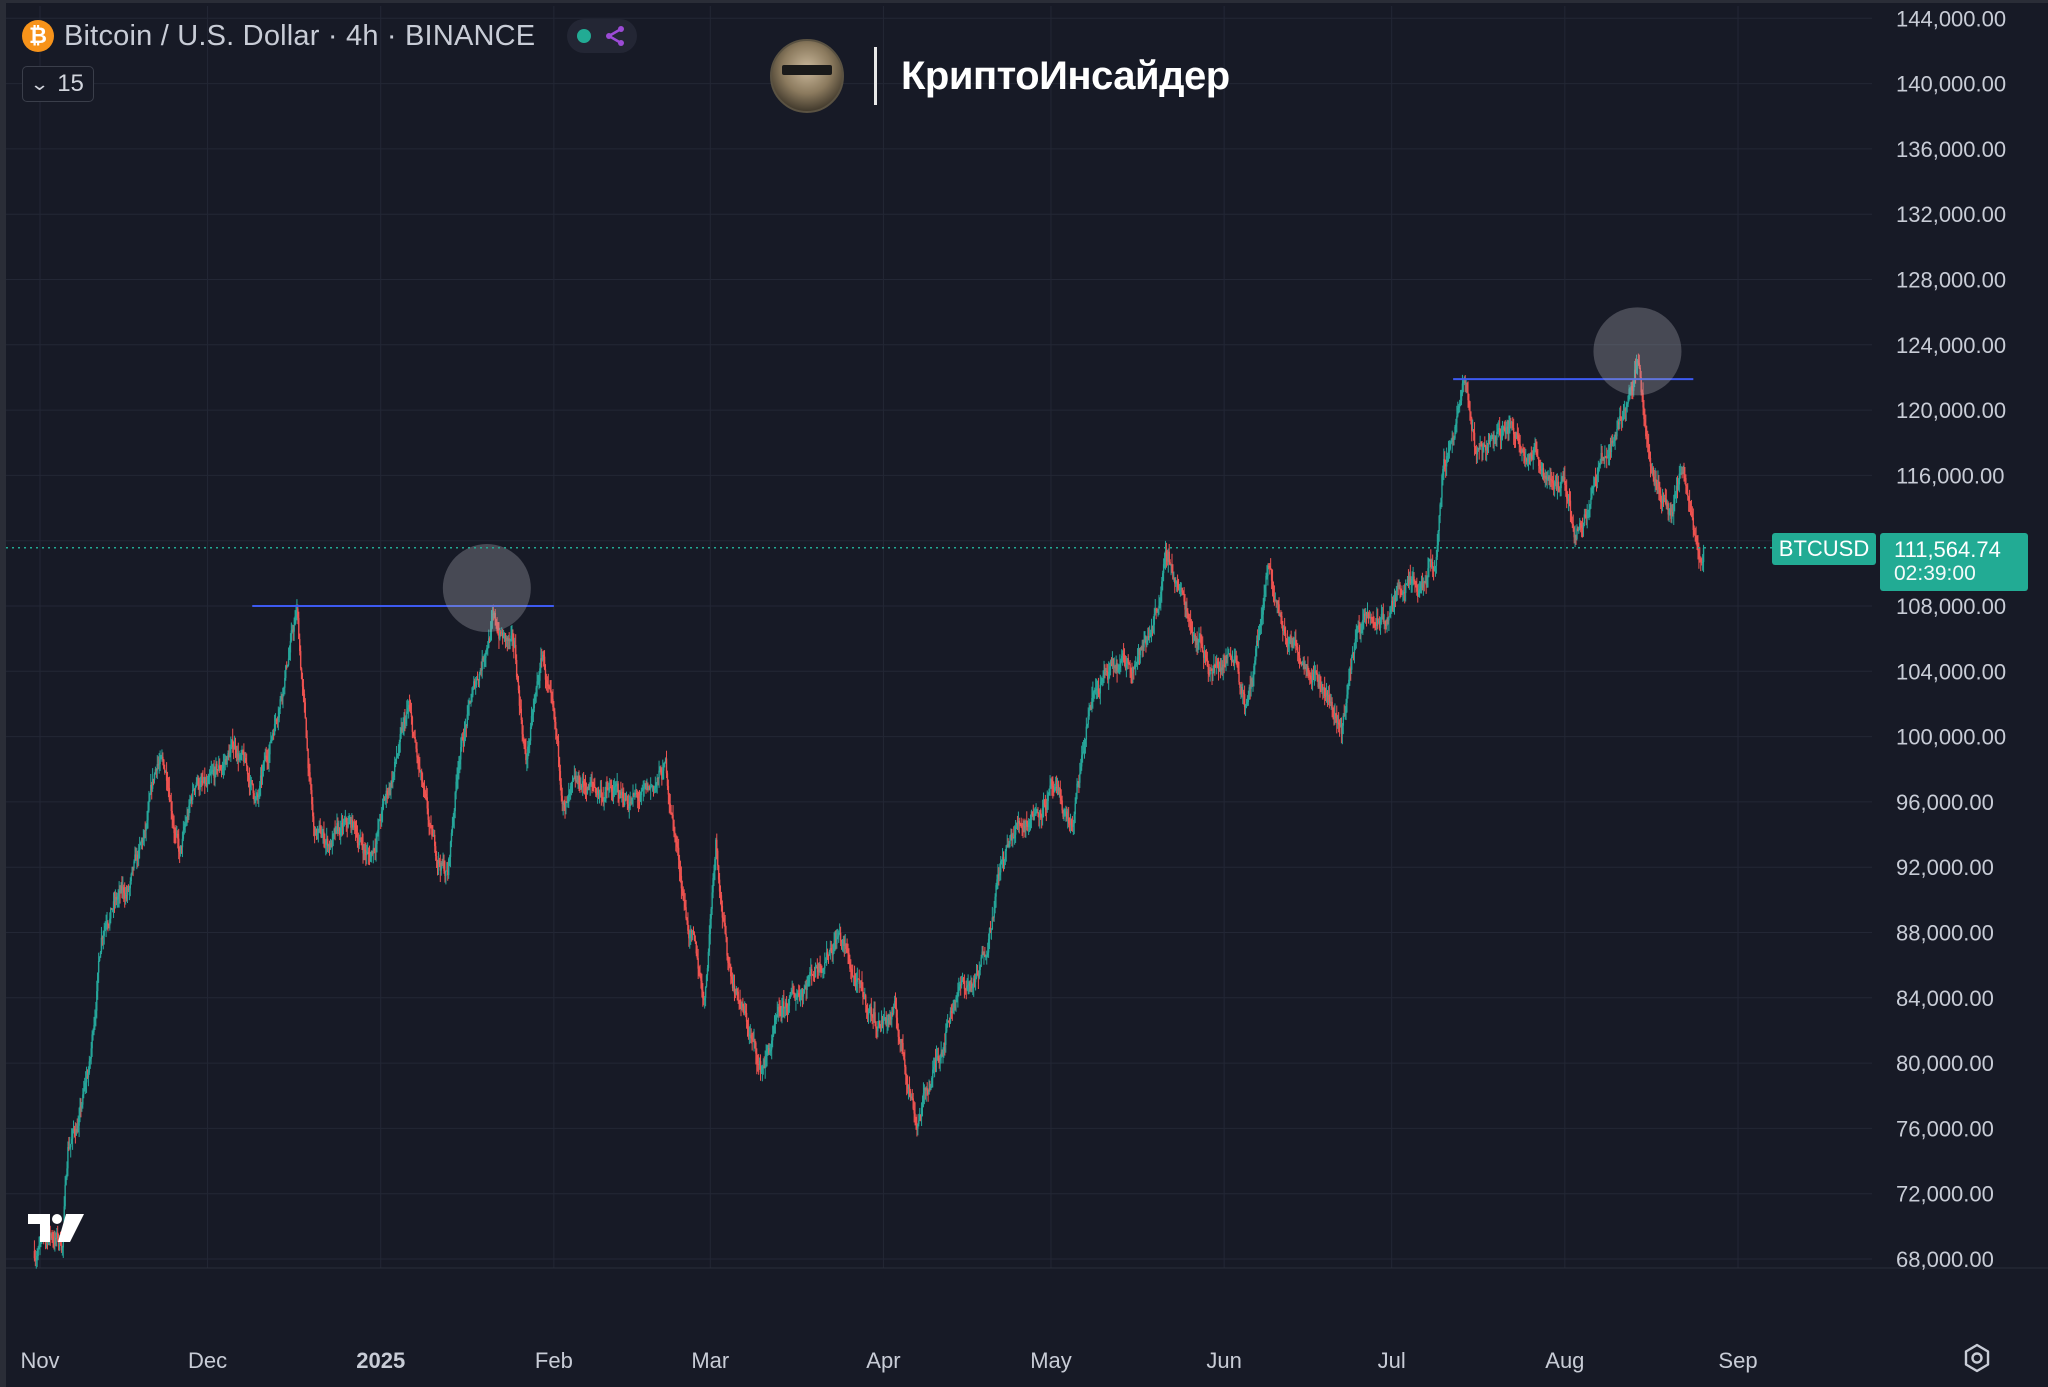  Describe the element at coordinates (1951, 606) in the screenshot. I see `y-tick-label: 108,000.00` at that location.